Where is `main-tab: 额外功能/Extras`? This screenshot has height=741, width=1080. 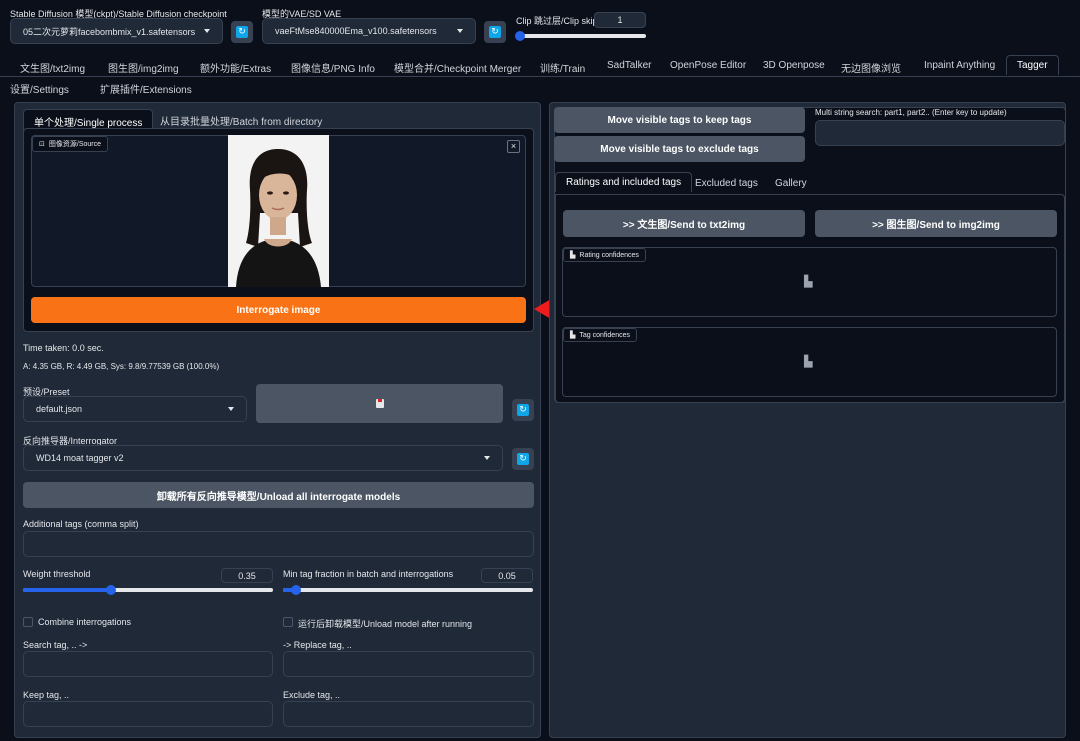
main-tab: 额外功能/Extras is located at coordinates (235, 67).